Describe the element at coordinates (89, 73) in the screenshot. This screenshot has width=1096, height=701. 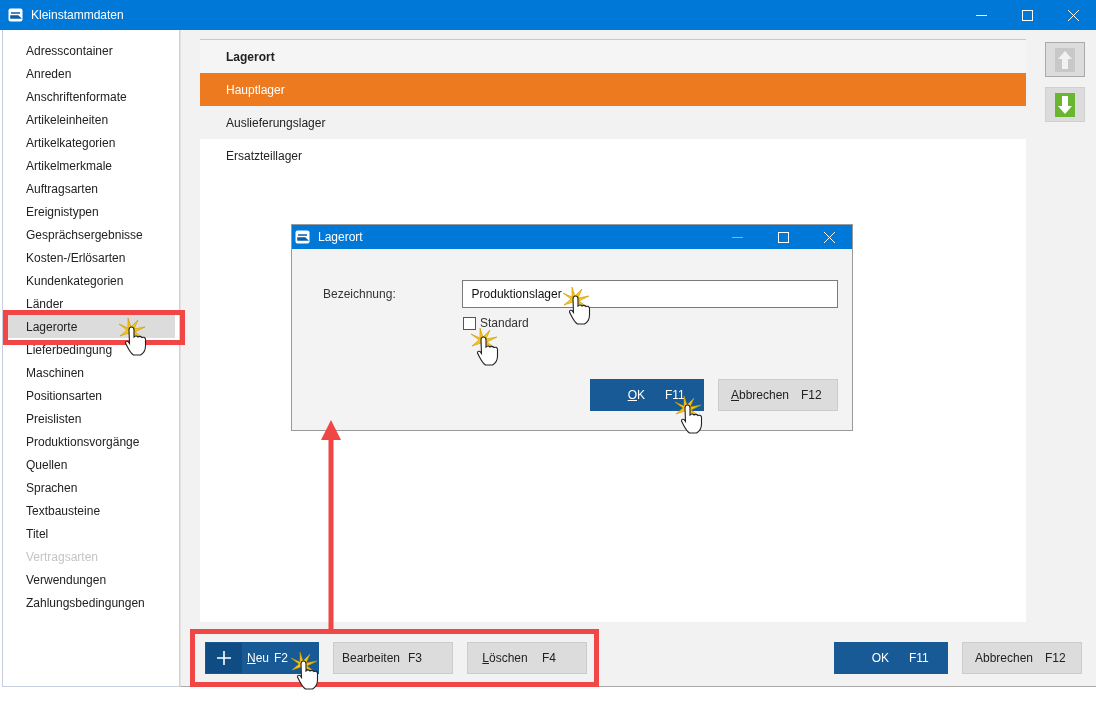
I see `sidebar-item: Anreden` at that location.